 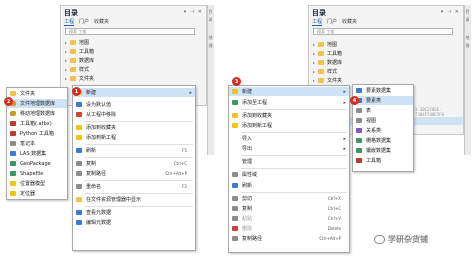 What do you see at coordinates (383, 150) in the screenshot?
I see `submenu-item-mosaic-dataset: 镶嵌数据集` at bounding box center [383, 150].